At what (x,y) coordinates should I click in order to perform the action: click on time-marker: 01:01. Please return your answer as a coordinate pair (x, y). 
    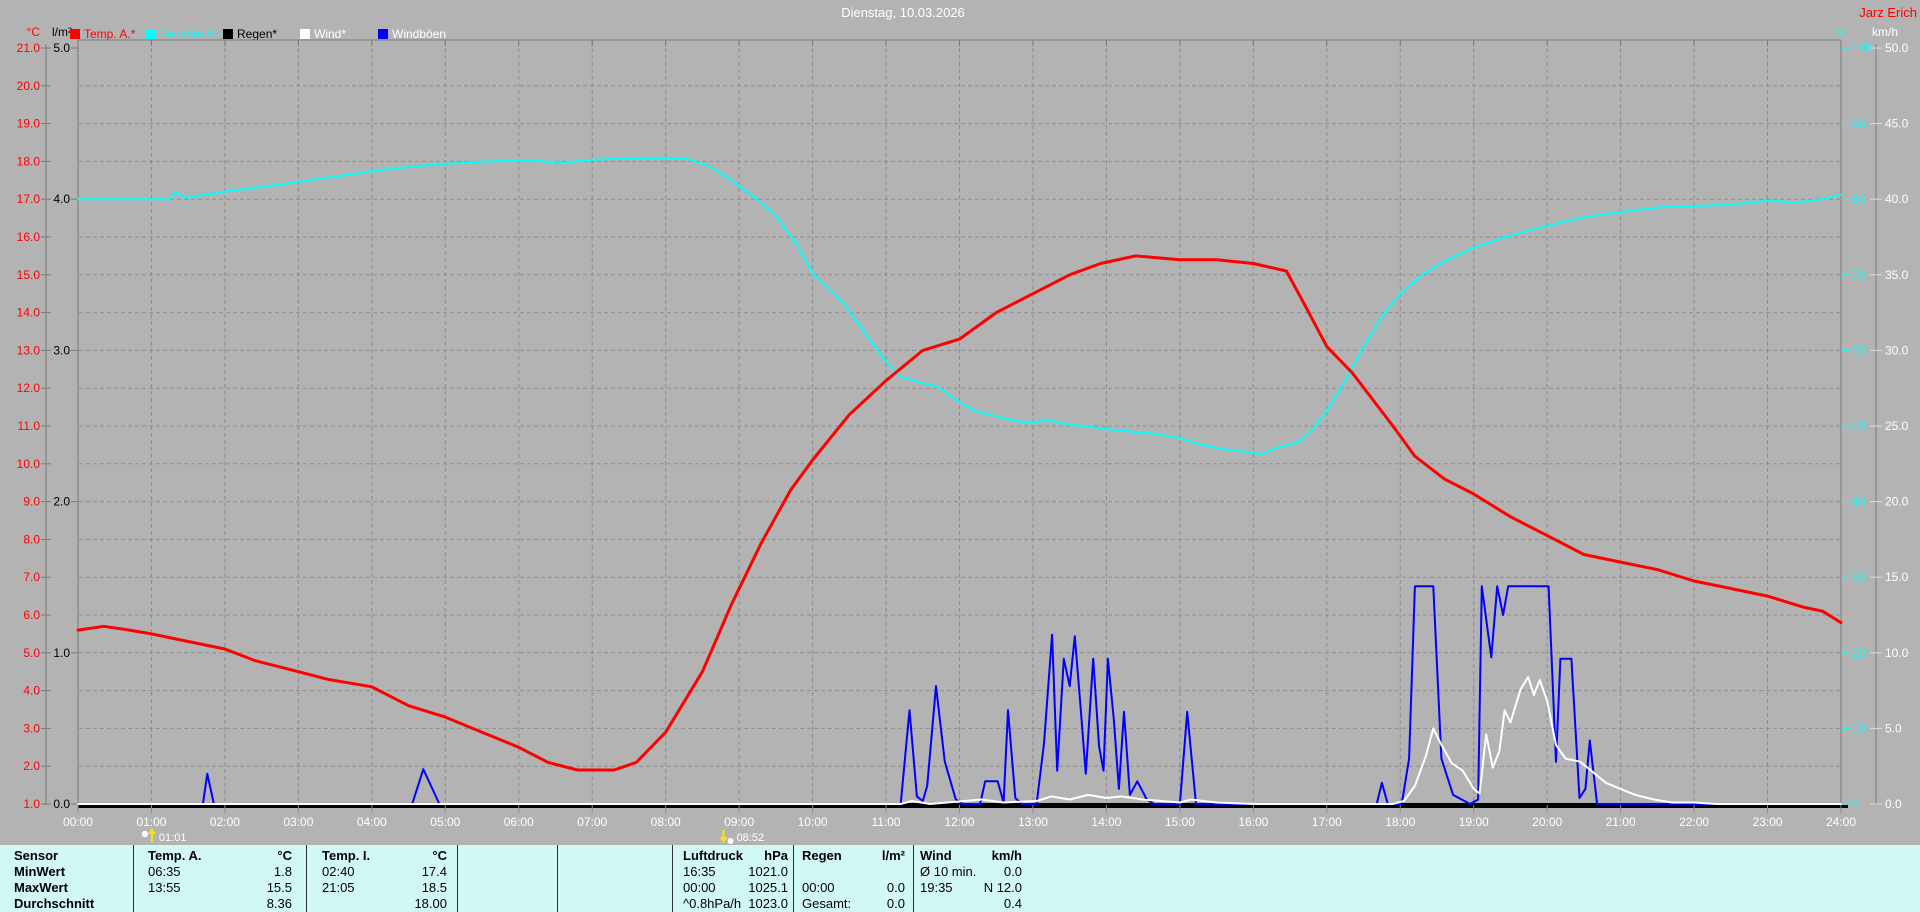
    Looking at the image, I should click on (164, 836).